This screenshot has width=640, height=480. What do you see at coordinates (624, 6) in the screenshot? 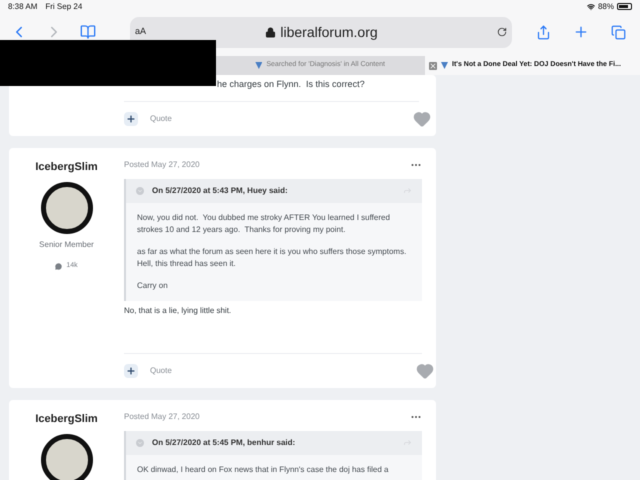
I see `battery-icon` at bounding box center [624, 6].